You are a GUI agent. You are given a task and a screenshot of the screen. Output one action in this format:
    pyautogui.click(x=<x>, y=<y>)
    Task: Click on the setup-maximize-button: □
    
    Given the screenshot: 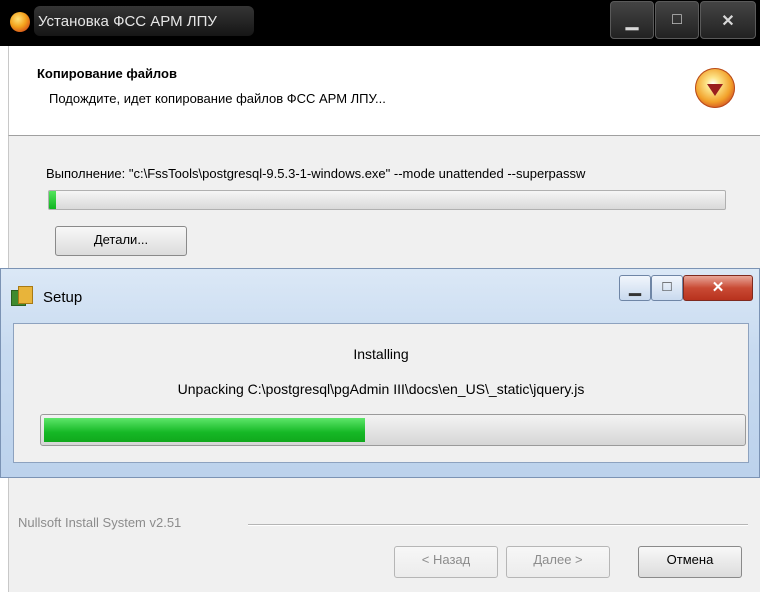 What is the action you would take?
    pyautogui.click(x=667, y=288)
    